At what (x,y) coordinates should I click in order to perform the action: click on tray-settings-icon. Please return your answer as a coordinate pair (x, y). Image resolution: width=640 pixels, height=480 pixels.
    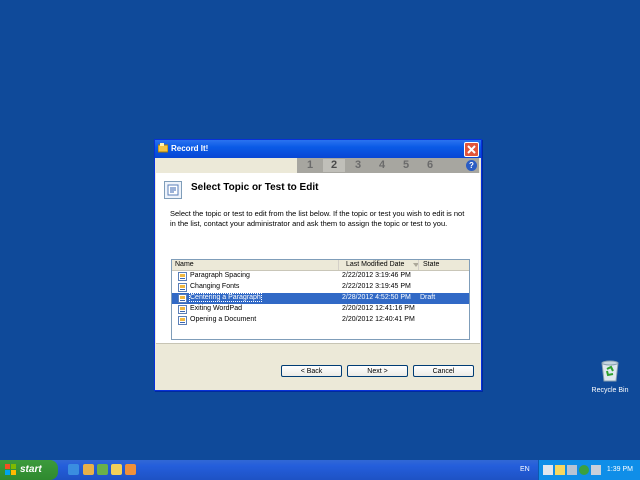
    Looking at the image, I should click on (572, 470).